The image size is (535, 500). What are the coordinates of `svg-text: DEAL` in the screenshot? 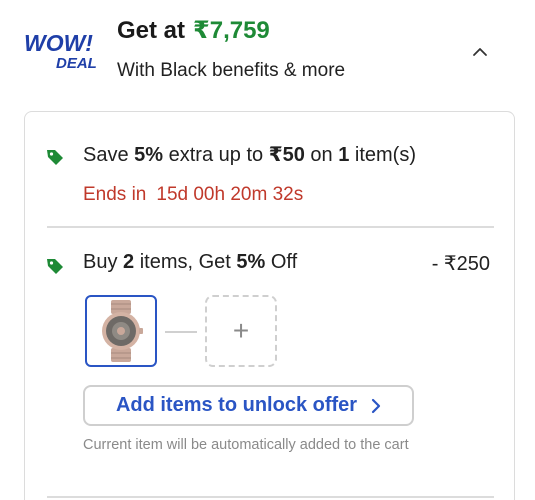 It's located at (76, 63).